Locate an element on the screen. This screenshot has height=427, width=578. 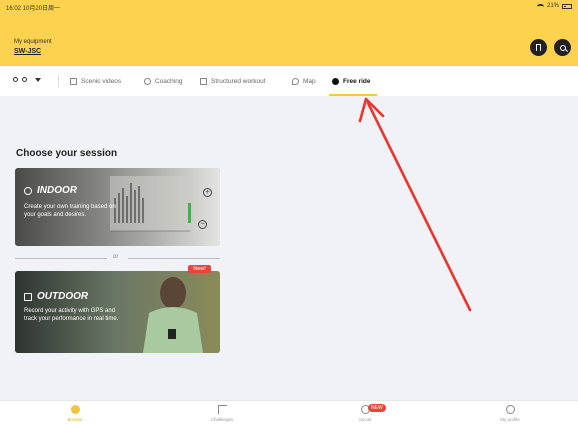
bookmark-button is located at coordinates (538, 47).